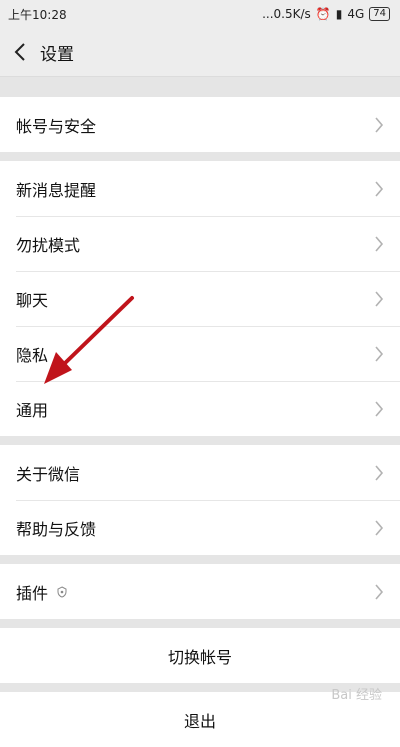  Describe the element at coordinates (200, 243) in the screenshot. I see `settings-item-do-not-disturb: 勿扰模式` at that location.